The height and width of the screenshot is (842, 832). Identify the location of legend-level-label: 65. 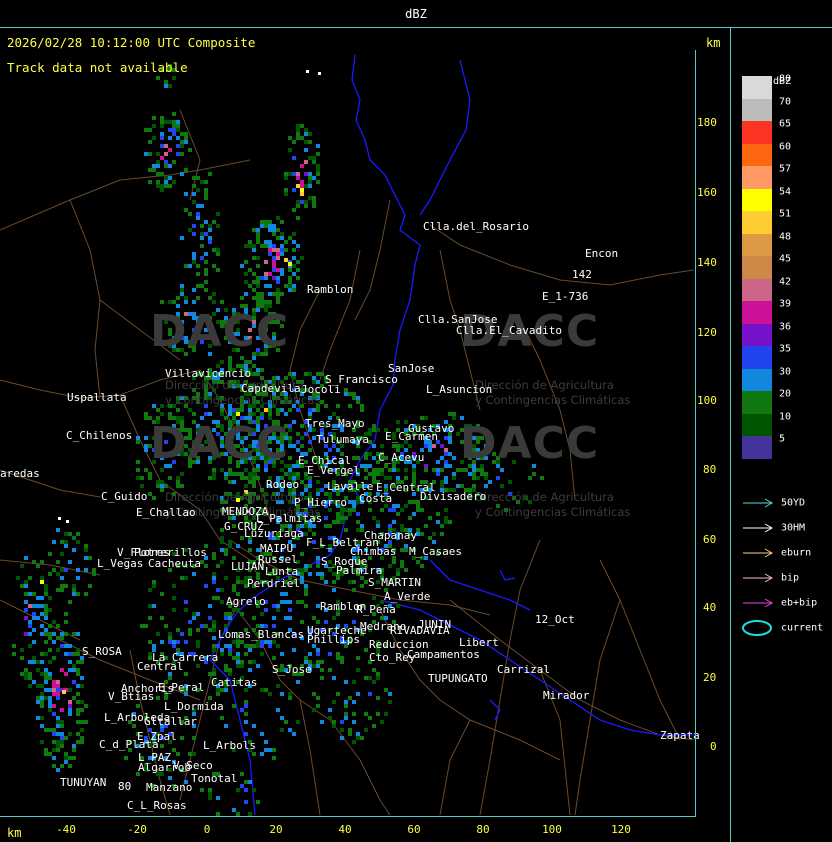
(785, 124).